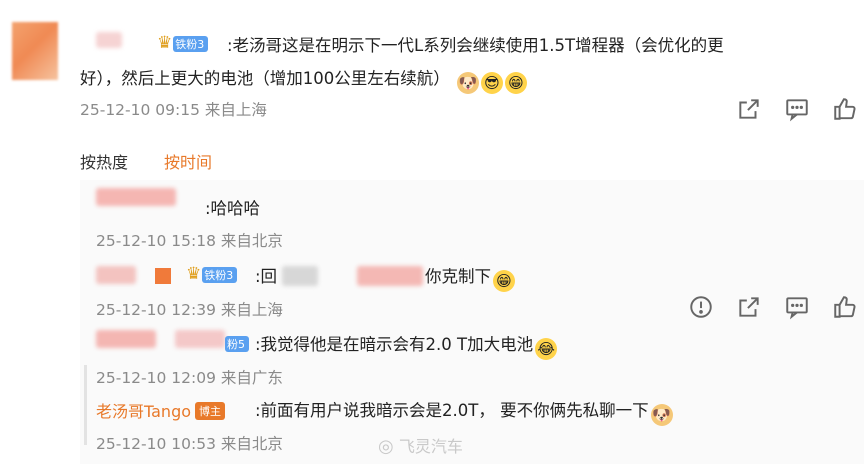 This screenshot has height=464, width=864. Describe the element at coordinates (156, 310) in the screenshot. I see `reply-timestamp: 25-12-10 12:39` at that location.